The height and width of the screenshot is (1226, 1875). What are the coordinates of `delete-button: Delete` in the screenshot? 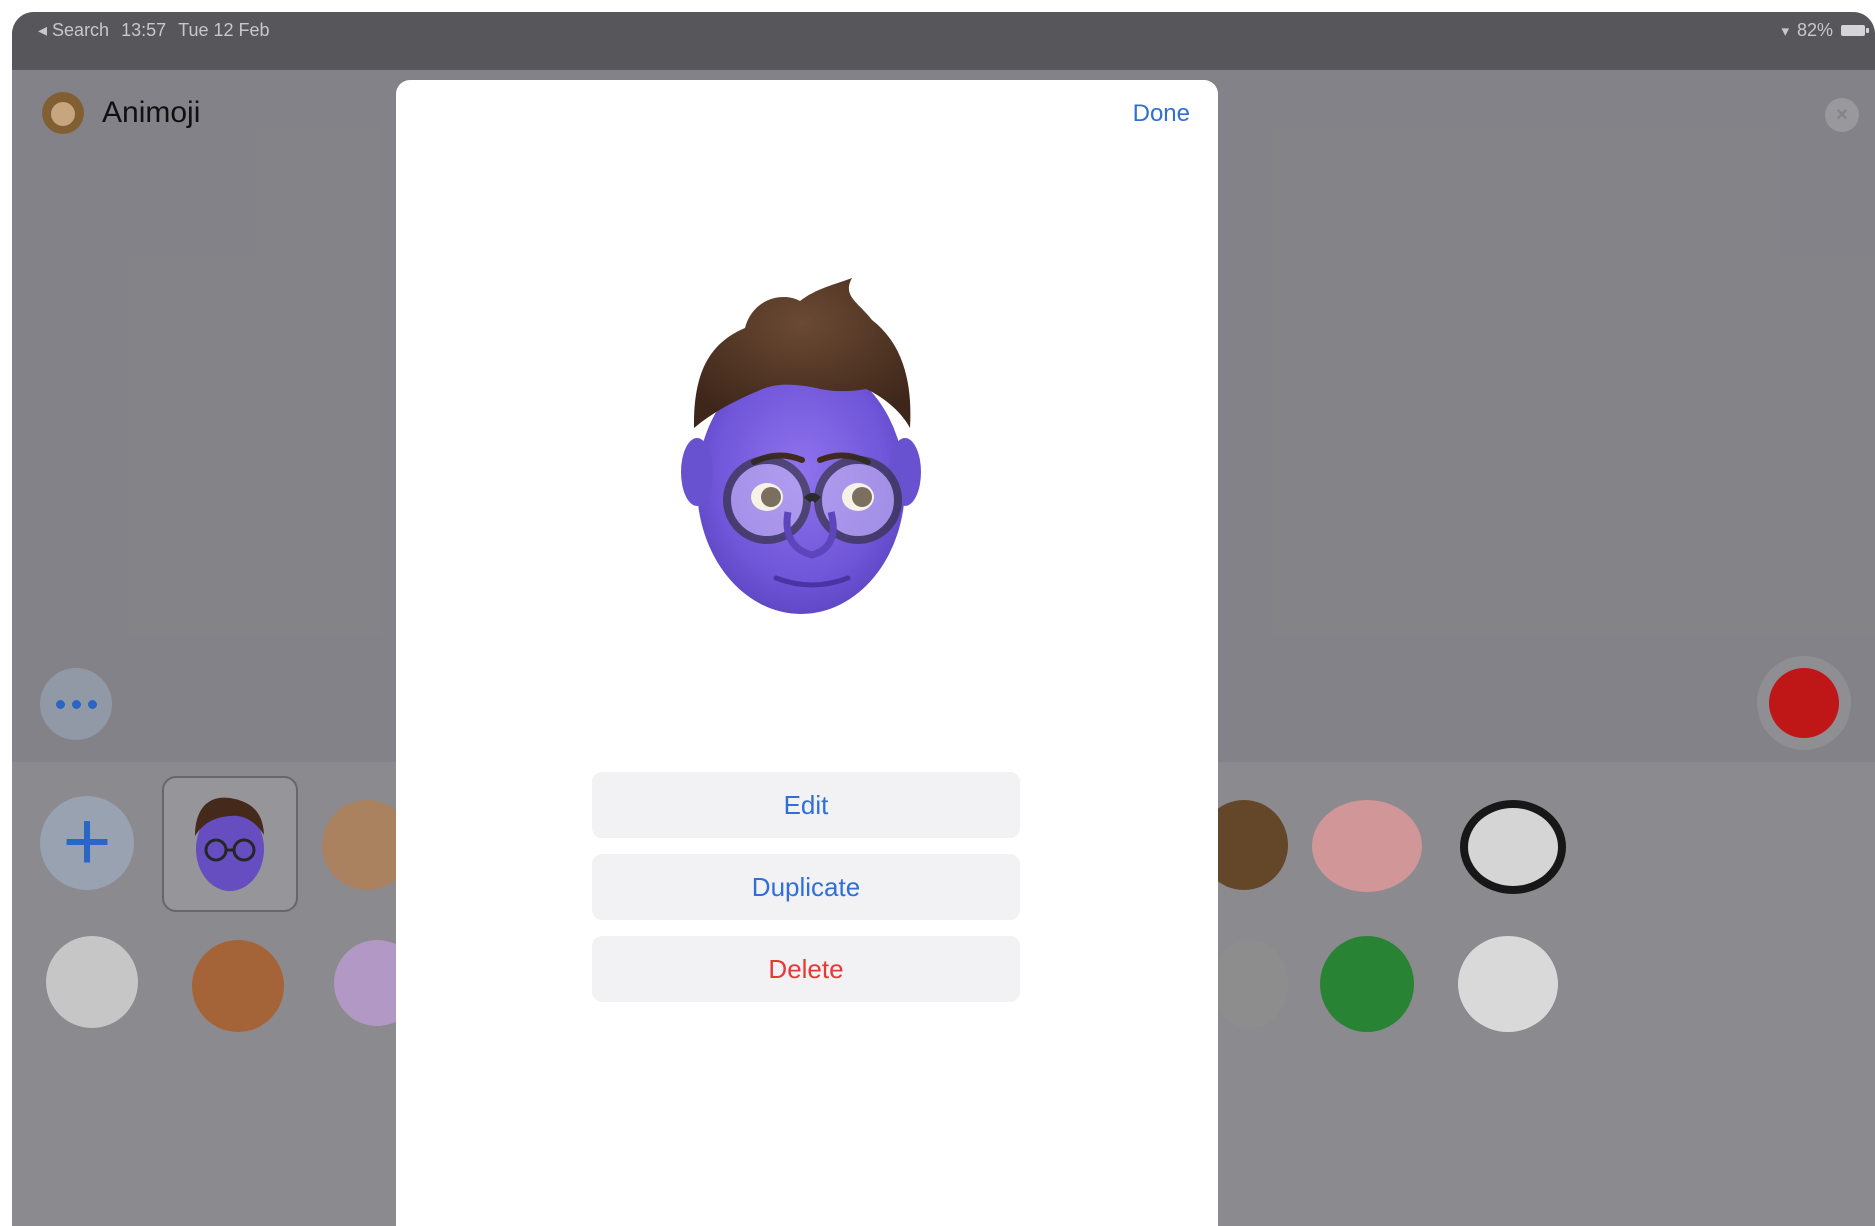 It's located at (806, 969).